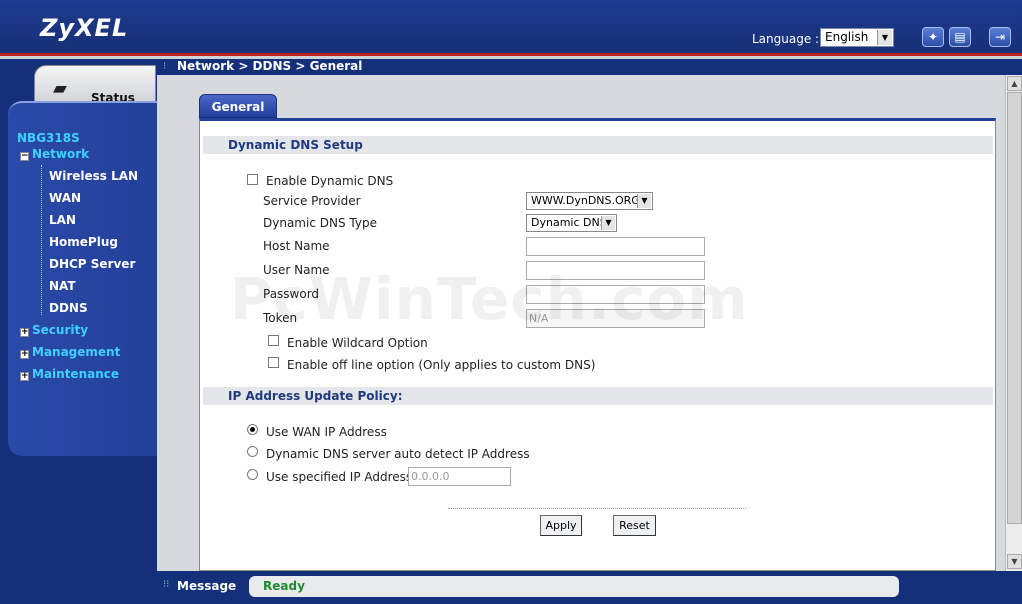 This screenshot has height=604, width=1022. What do you see at coordinates (252, 474) in the screenshot?
I see `specified-ip-radio` at bounding box center [252, 474].